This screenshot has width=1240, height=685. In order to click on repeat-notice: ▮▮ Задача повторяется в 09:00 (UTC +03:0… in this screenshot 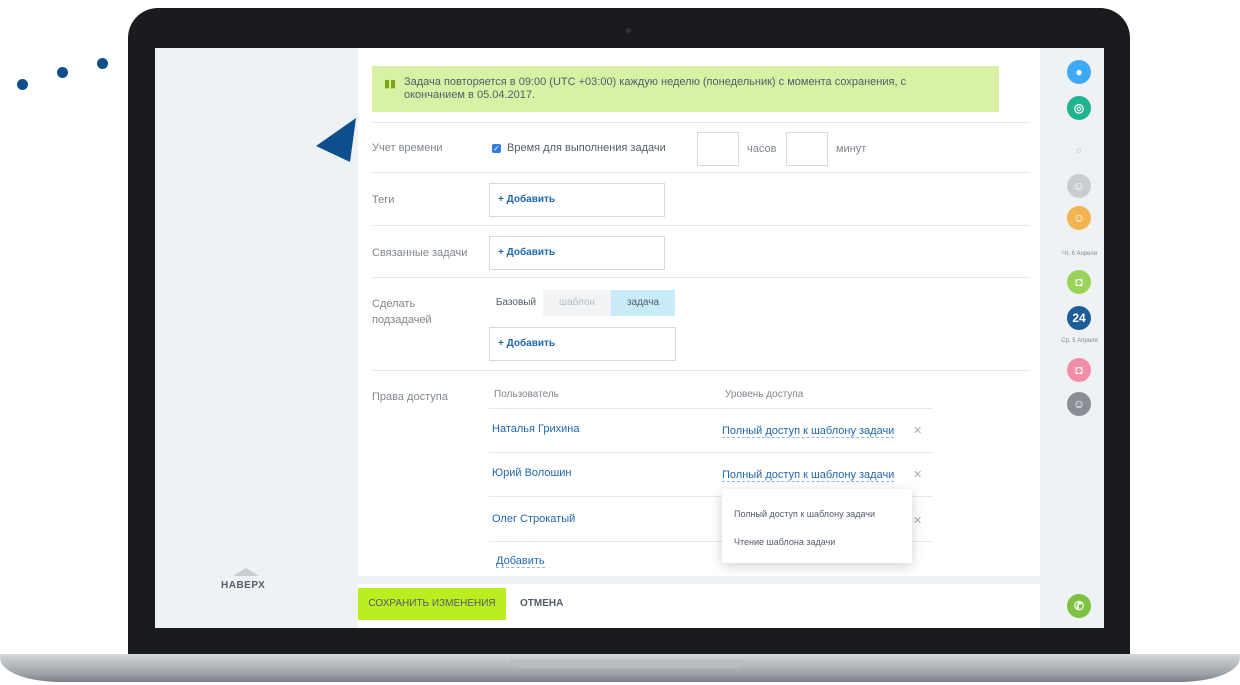, I will do `click(685, 89)`.